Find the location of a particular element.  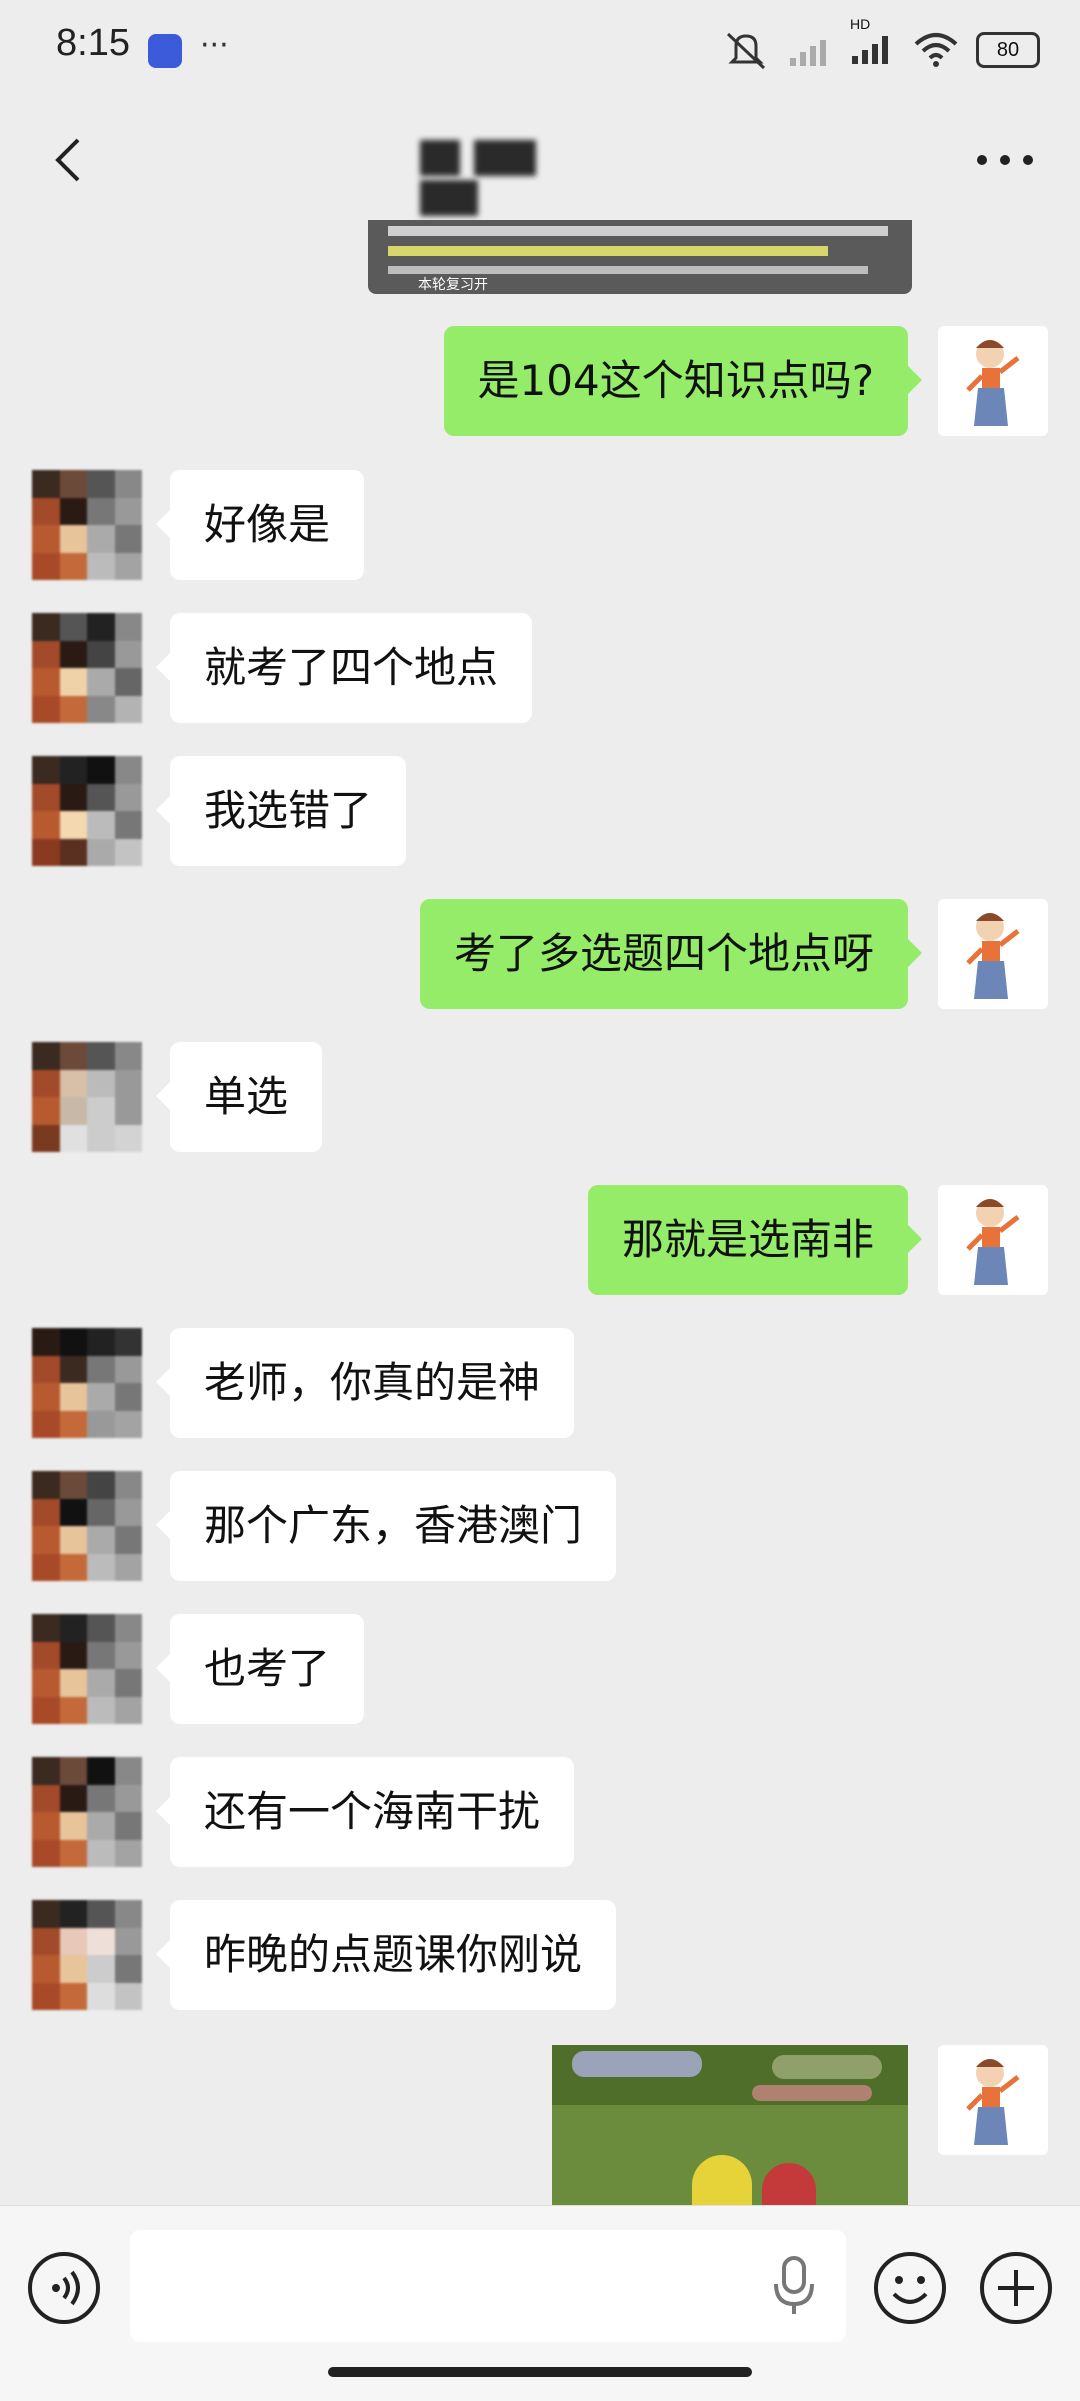

message-row: 好像是 is located at coordinates (540, 525).